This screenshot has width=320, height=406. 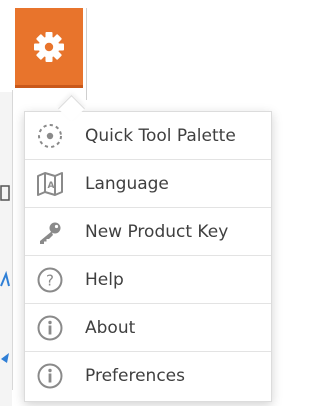 What do you see at coordinates (50, 232) in the screenshot?
I see `key-icon` at bounding box center [50, 232].